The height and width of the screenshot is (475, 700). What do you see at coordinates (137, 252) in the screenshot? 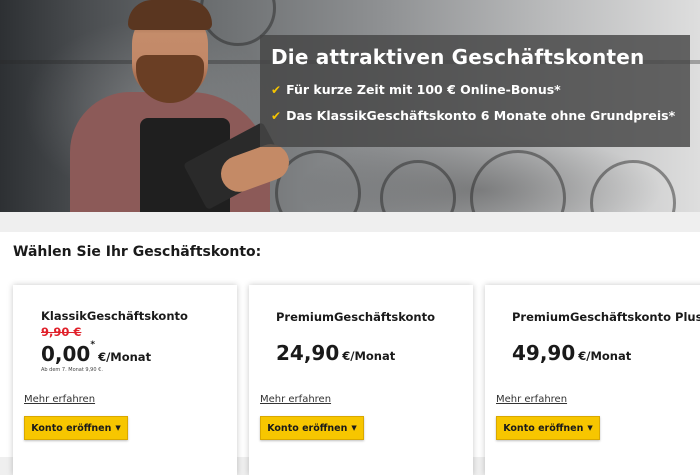
I see `section-heading: Wählen Sie Ihr Geschäftskonto:` at bounding box center [137, 252].